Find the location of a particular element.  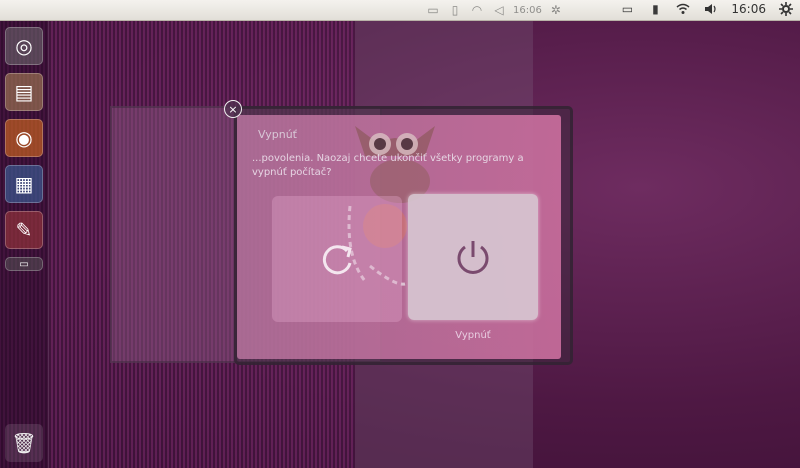

ubuntu-logo-icon: ◎ is located at coordinates (24, 46).